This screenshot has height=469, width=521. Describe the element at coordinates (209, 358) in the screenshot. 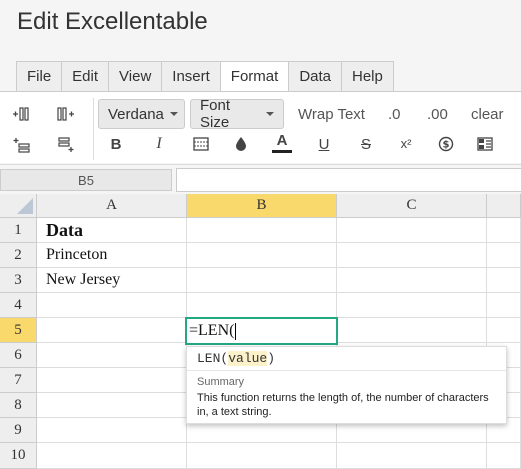

I see `function-name: LEN` at that location.